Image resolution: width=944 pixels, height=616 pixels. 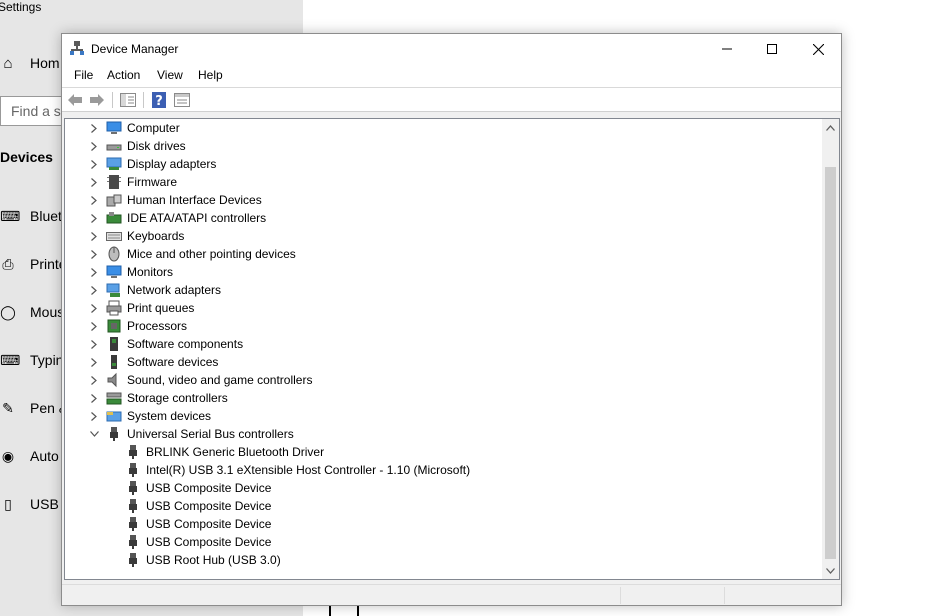 I want to click on settings-item: ⌨ Typin, so click(x=31, y=360).